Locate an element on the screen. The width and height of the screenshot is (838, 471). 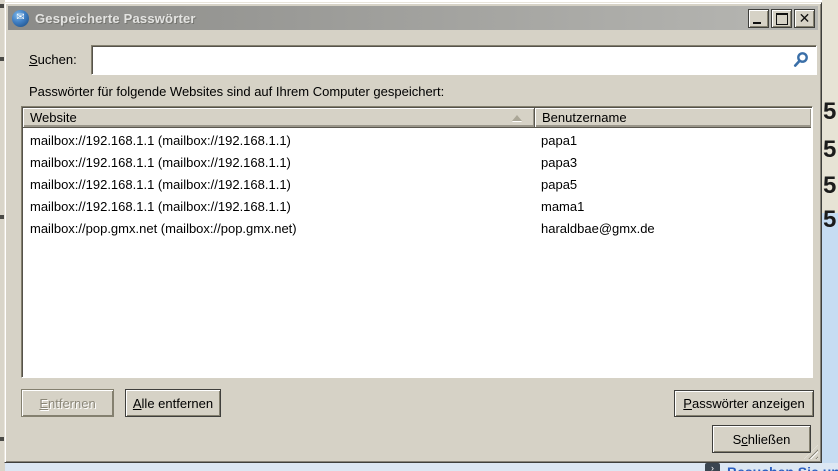
list-header: Website Benutzername is located at coordinates (417, 118).